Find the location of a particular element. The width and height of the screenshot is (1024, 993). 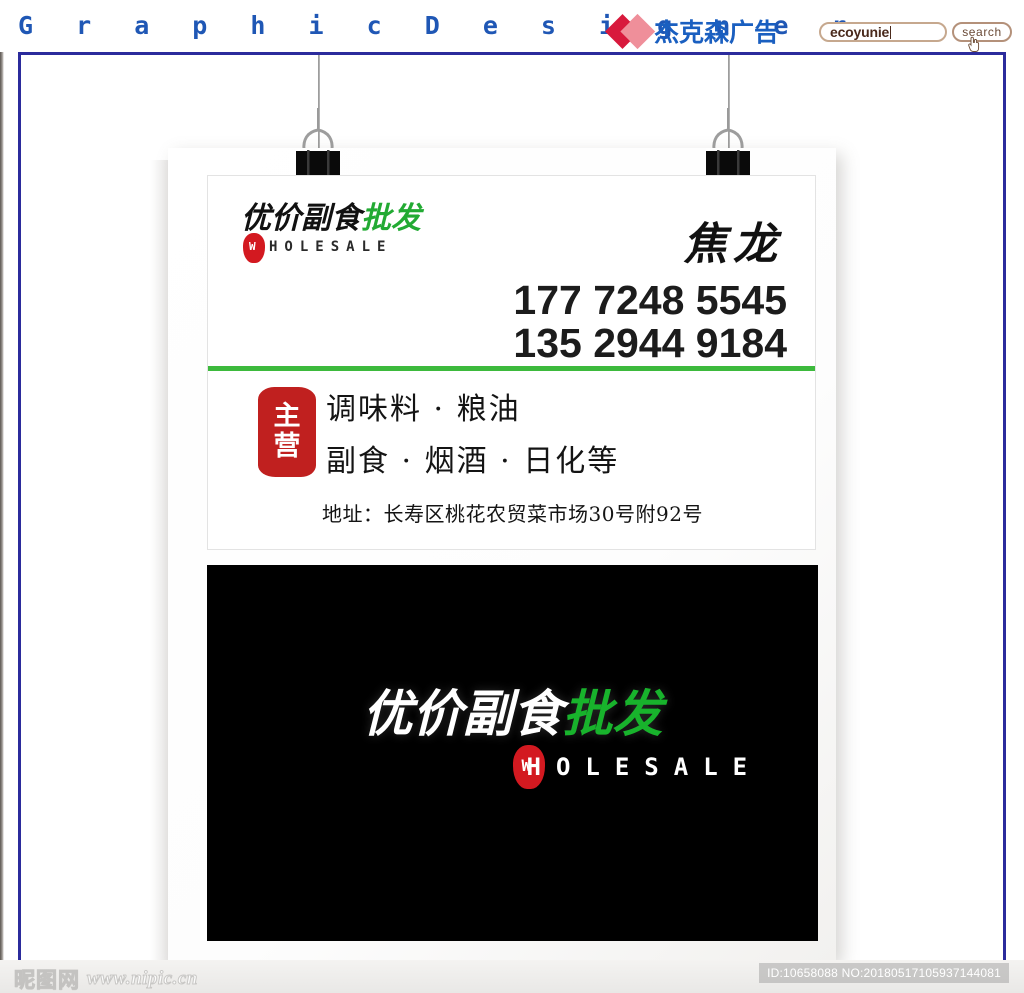

card-phone-block: 177 7248 5545 135 2944 9184 is located at coordinates (650, 322).